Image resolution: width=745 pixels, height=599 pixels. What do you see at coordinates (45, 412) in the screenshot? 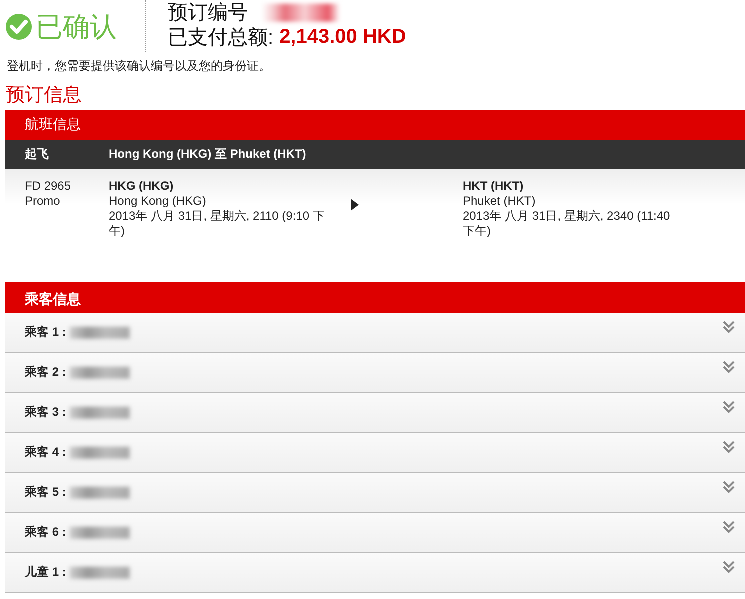
I see `passenger-label: 乘客 3 :` at bounding box center [45, 412].